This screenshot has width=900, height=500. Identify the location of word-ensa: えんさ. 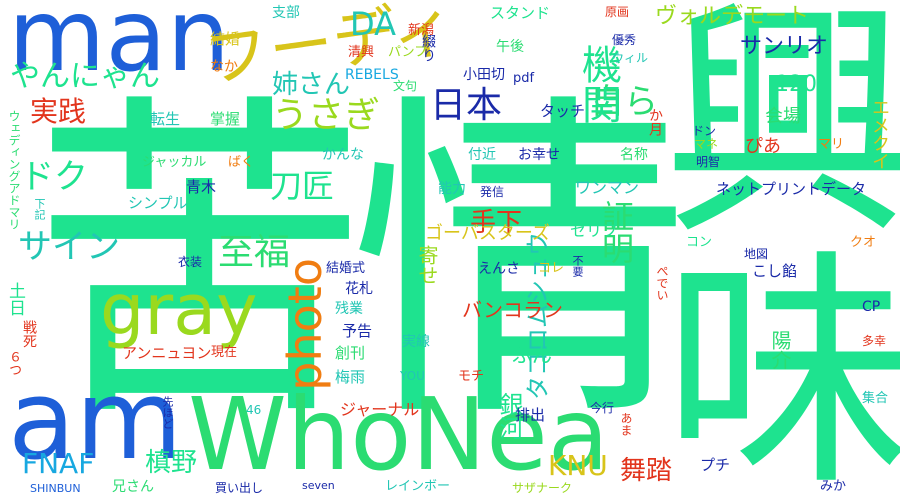
(499, 269).